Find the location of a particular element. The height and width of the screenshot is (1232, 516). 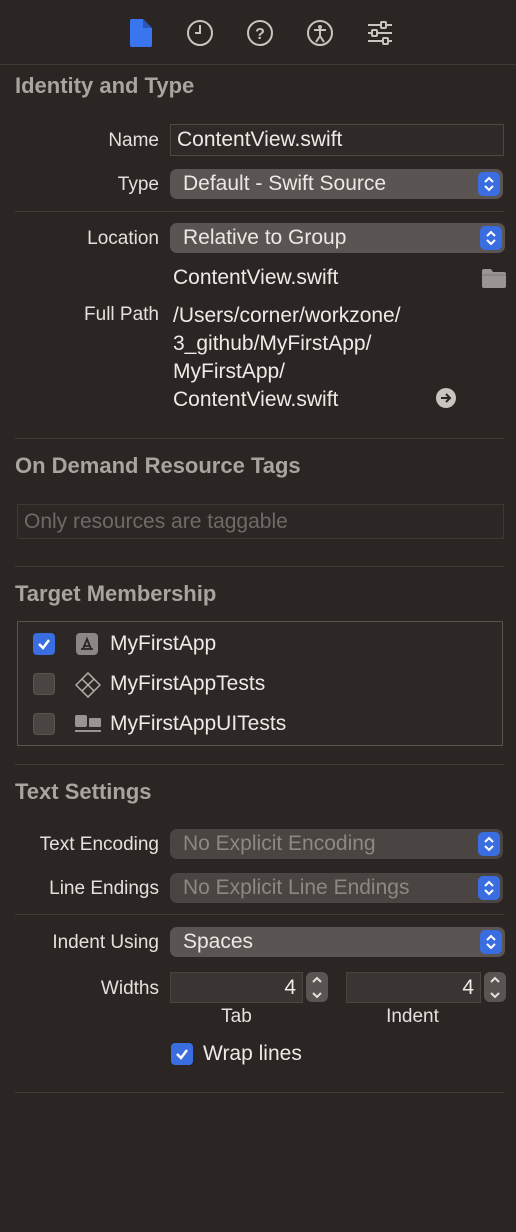

indent-using-popup: Spaces is located at coordinates (337, 942).